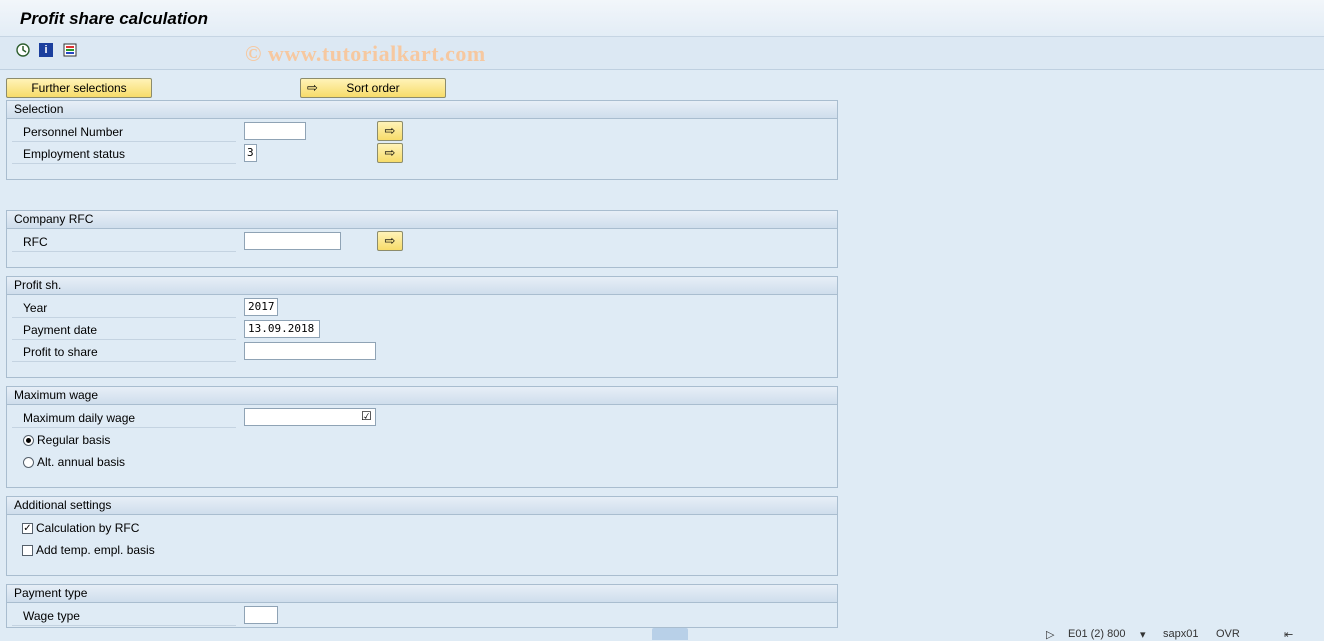  Describe the element at coordinates (422, 396) in the screenshot. I see `group-header: Maximum wage` at that location.